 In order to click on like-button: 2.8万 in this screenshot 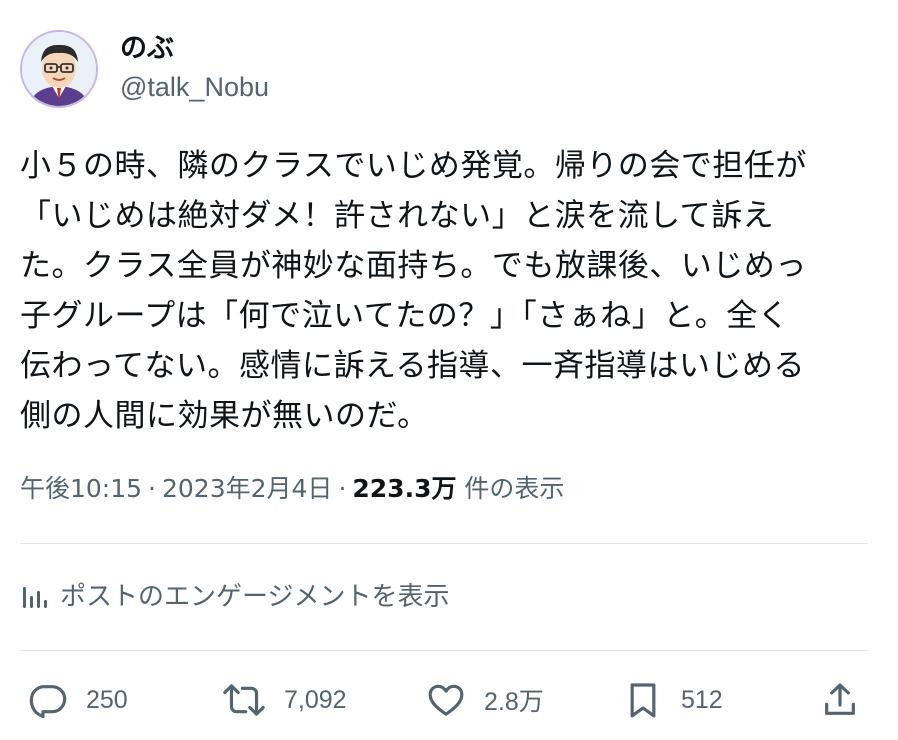, I will do `click(485, 700)`.